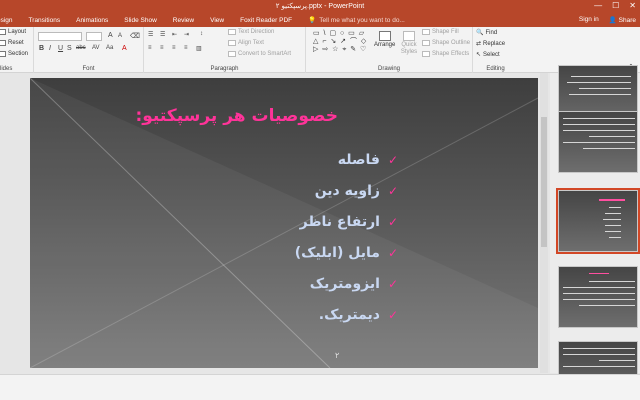 The width and height of the screenshot is (640, 400). What do you see at coordinates (41, 48) in the screenshot?
I see `bold-button: B` at bounding box center [41, 48].